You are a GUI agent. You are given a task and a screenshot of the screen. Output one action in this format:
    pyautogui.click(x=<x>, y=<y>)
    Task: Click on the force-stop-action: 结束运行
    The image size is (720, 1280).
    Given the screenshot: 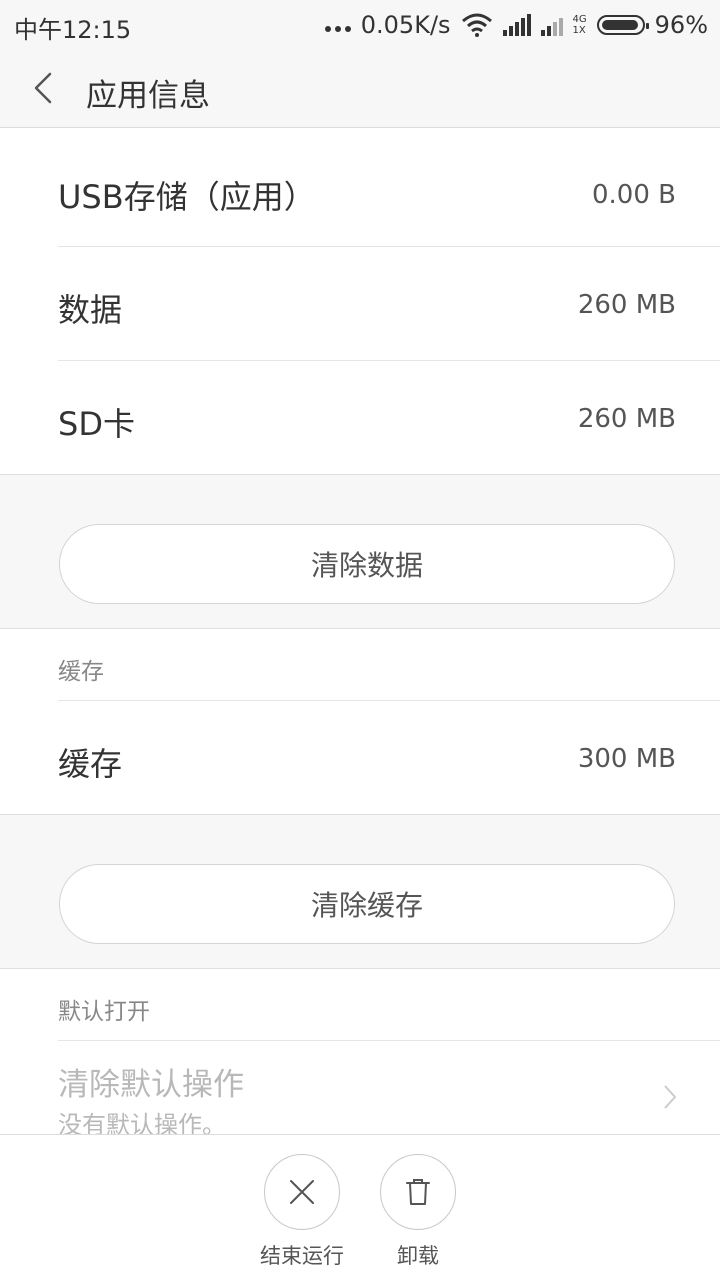 What is the action you would take?
    pyautogui.click(x=302, y=1212)
    